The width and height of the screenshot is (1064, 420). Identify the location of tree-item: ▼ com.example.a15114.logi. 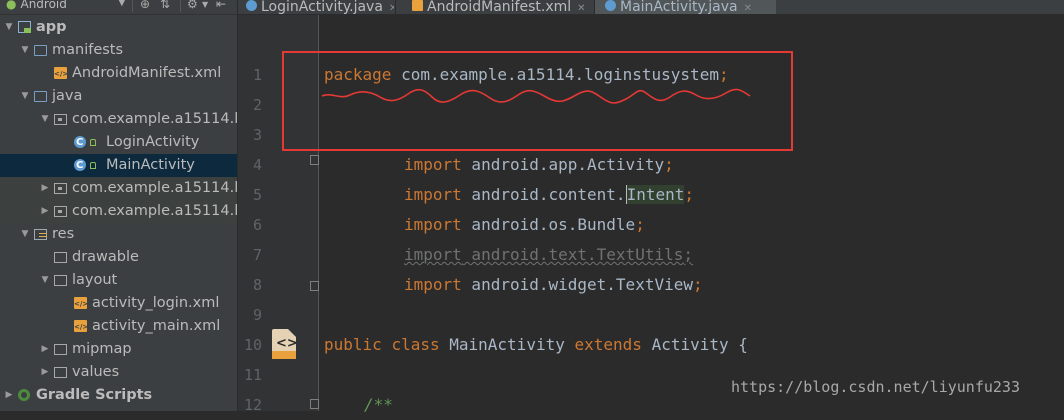
(118, 119).